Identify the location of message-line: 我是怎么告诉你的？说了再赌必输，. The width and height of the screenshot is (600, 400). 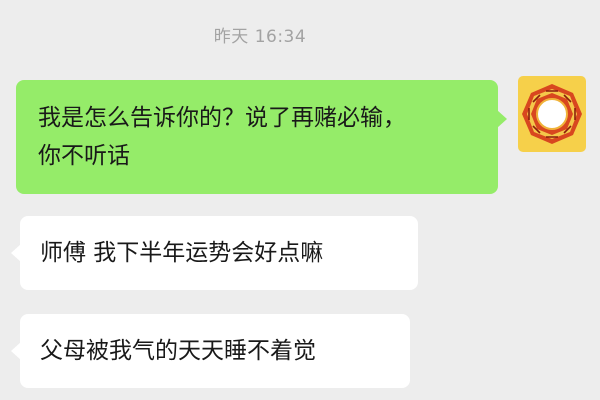
(222, 118).